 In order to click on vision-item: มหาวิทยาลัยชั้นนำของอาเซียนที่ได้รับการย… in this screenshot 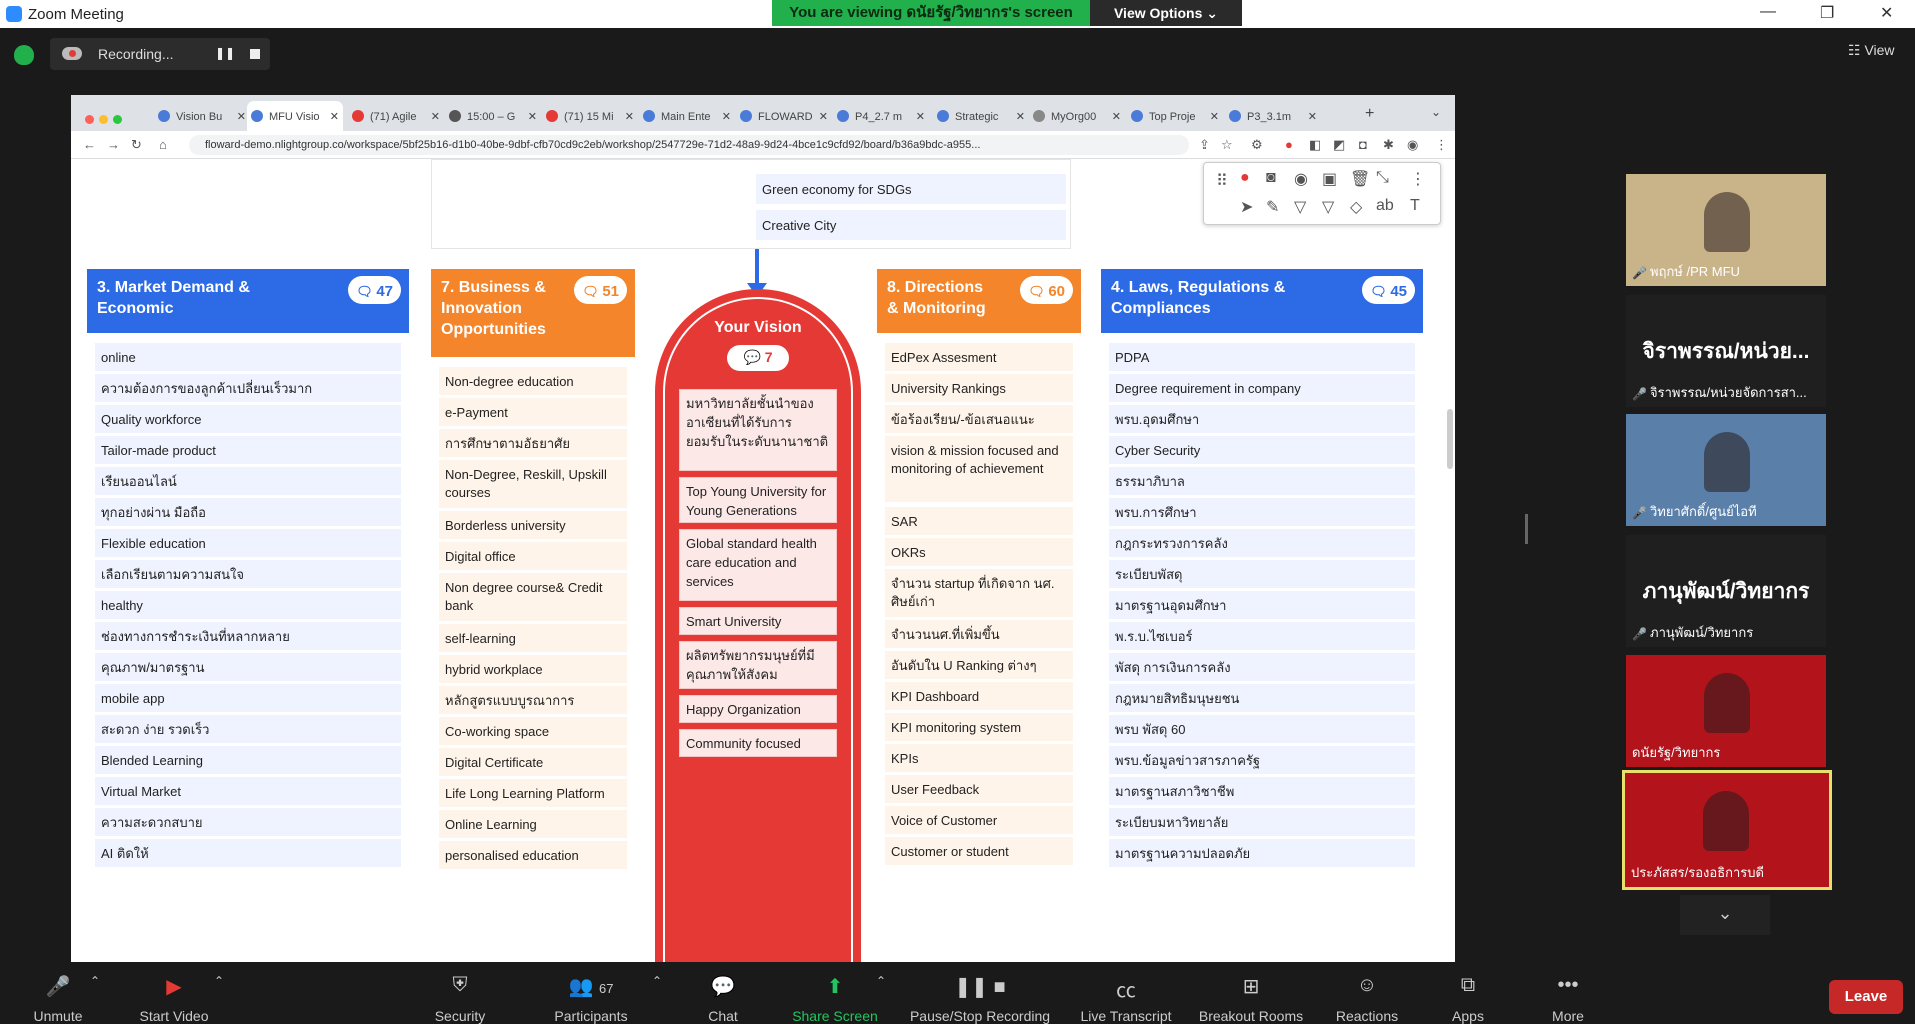, I will do `click(758, 430)`.